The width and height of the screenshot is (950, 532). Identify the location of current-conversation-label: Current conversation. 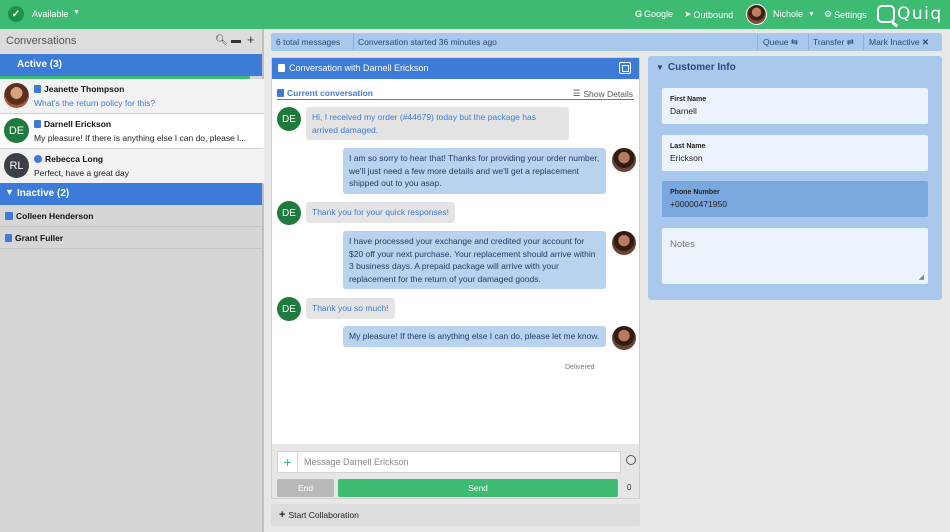
(325, 93).